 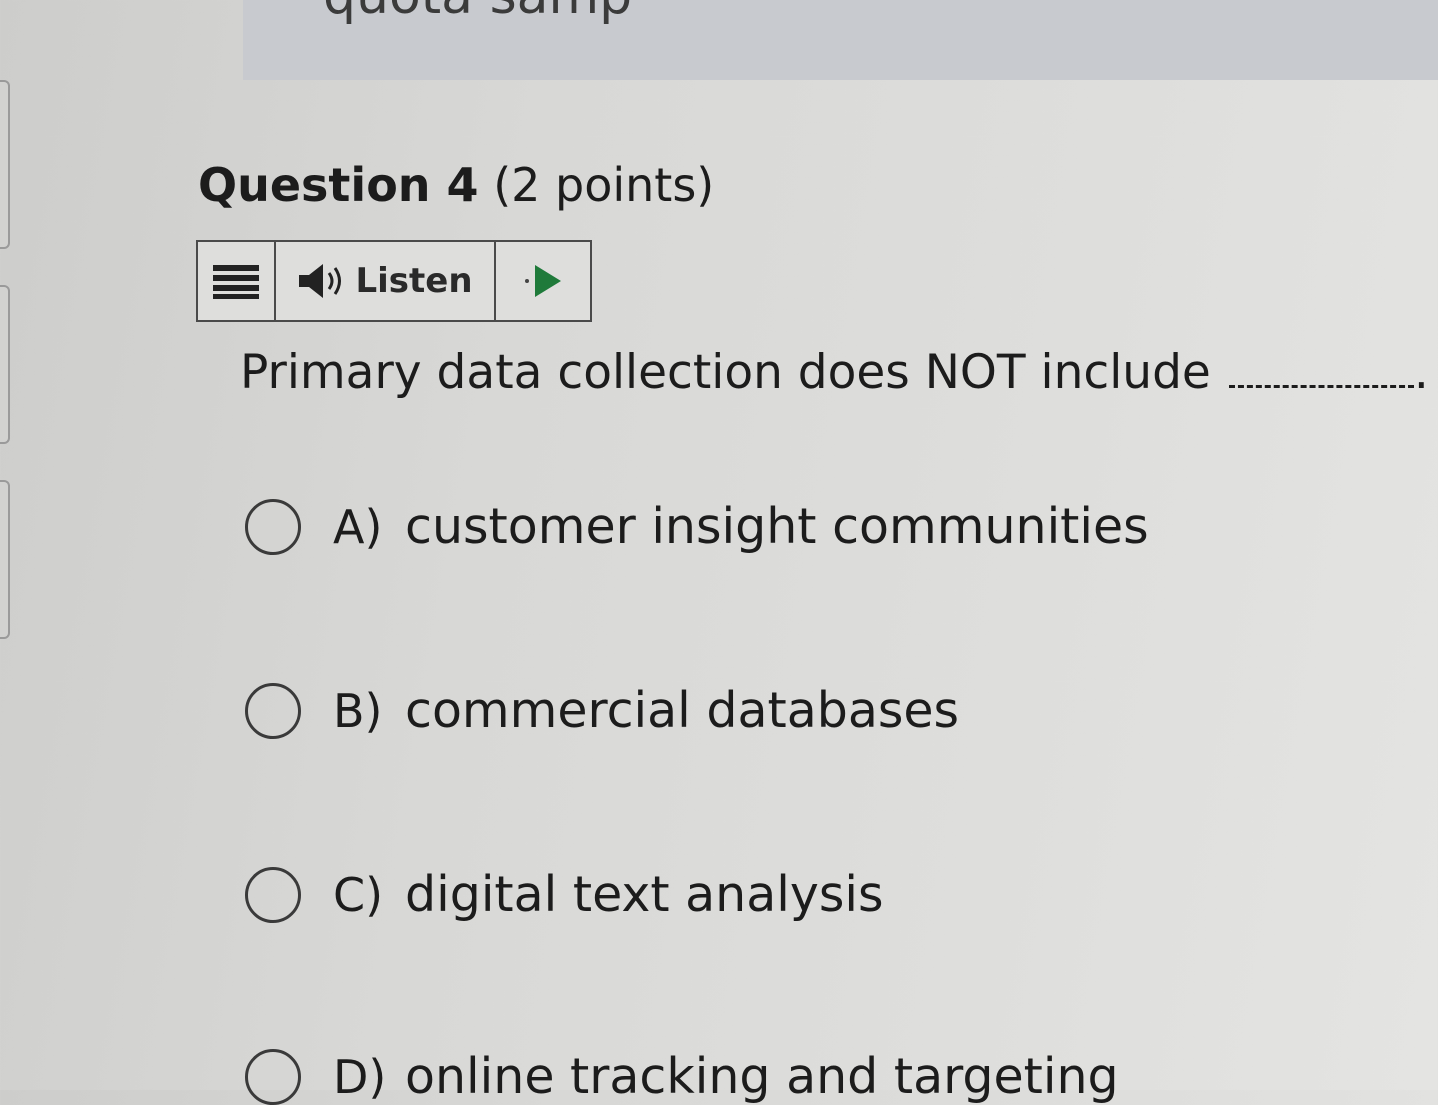 What do you see at coordinates (358, 526) in the screenshot?
I see `option-letter: A)` at bounding box center [358, 526].